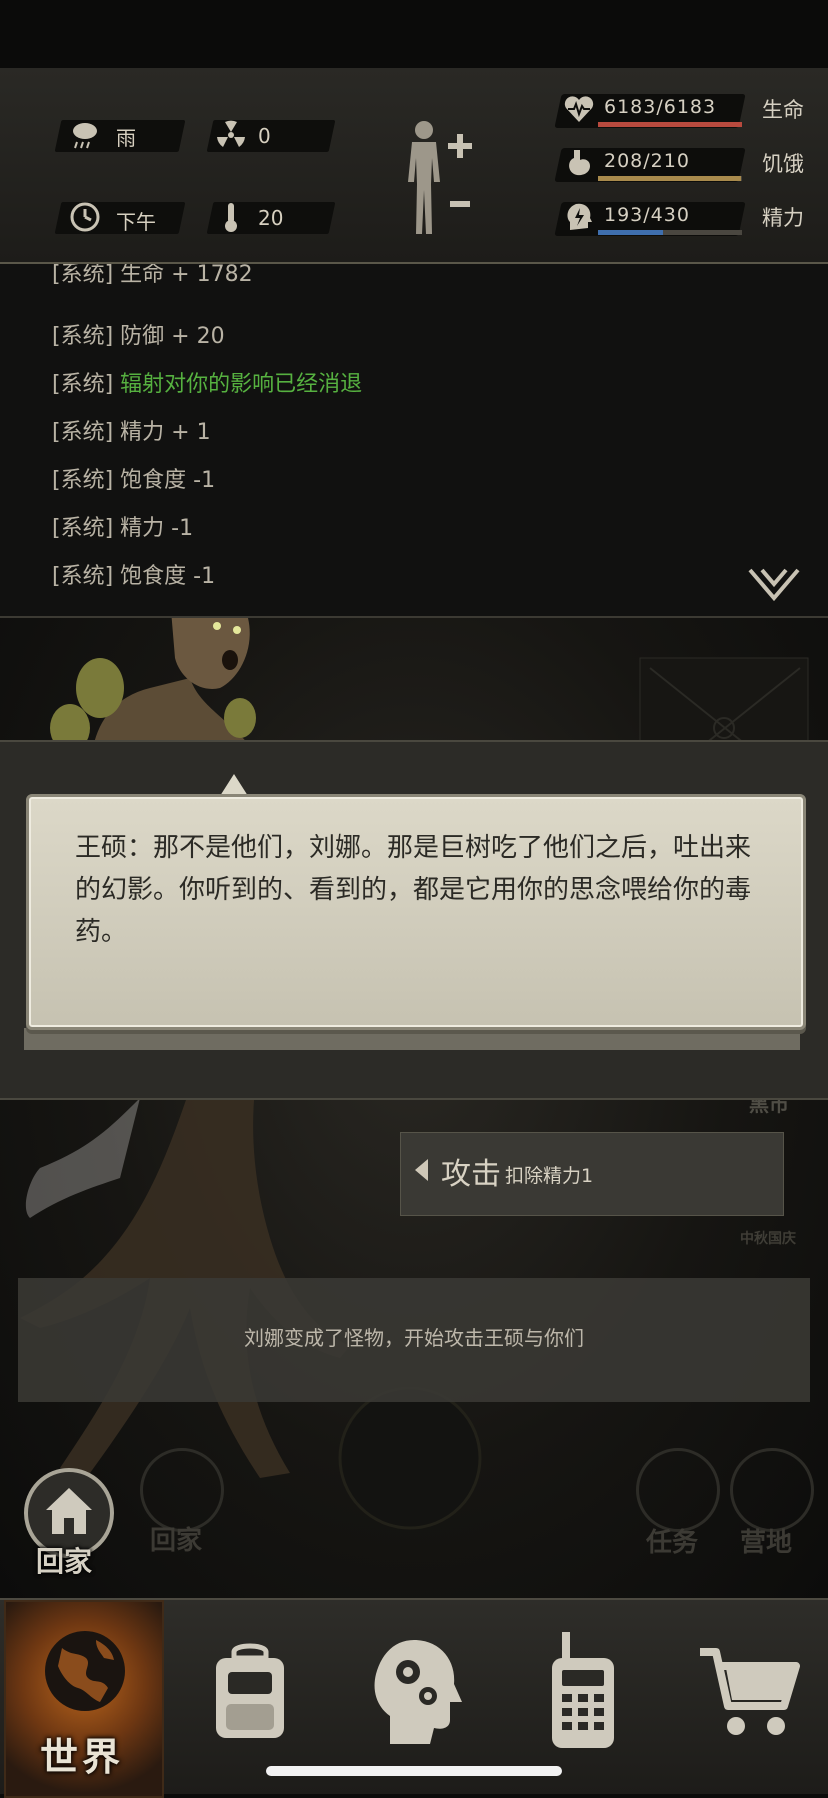 This screenshot has width=828, height=1798. Describe the element at coordinates (234, 785) in the screenshot. I see `speech-tail` at that location.